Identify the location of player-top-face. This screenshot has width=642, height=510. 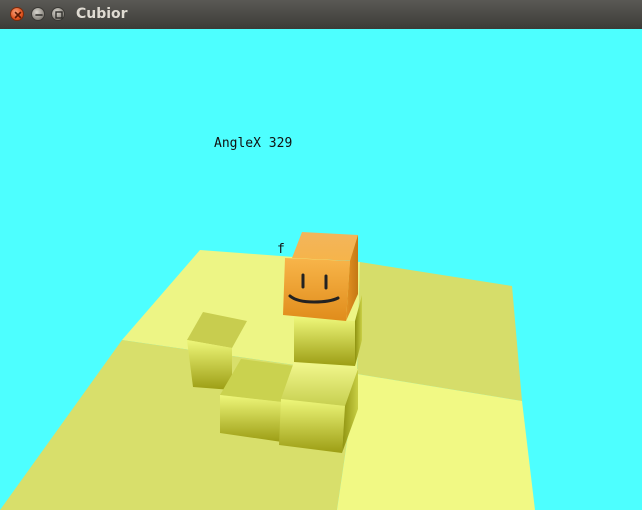
(325, 246).